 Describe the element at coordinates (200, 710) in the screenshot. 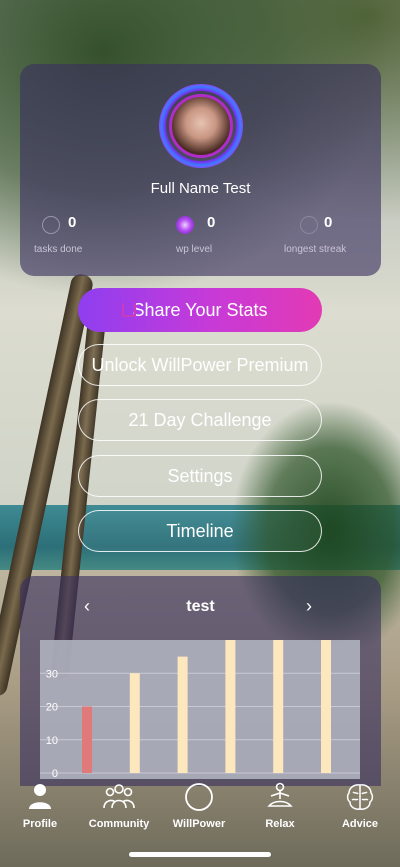

I see `bar-chart: 0 10 20 30` at that location.